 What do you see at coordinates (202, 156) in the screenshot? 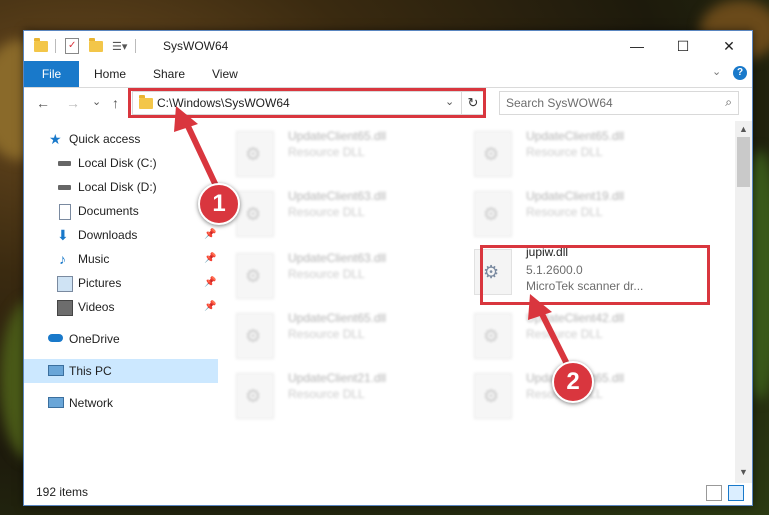
I see `arrow-1-line` at bounding box center [202, 156].